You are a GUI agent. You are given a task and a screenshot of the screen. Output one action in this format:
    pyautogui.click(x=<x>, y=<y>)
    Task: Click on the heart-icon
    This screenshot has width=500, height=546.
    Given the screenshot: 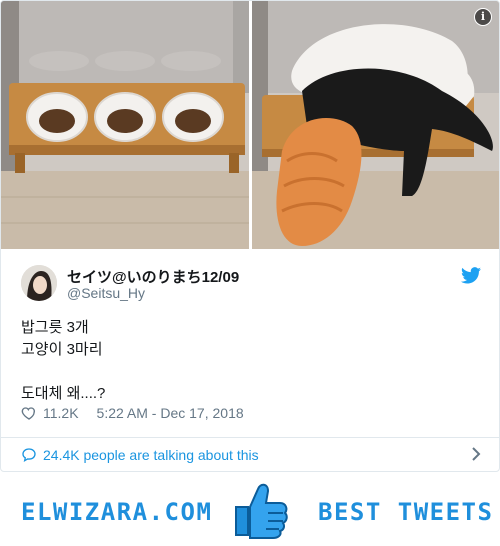 What is the action you would take?
    pyautogui.click(x=29, y=413)
    